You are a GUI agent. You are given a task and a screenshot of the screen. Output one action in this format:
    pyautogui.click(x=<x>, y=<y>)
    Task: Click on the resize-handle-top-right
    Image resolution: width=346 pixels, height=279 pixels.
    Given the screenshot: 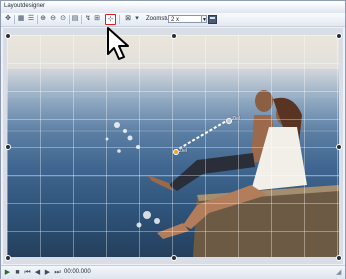 What is the action you would take?
    pyautogui.click(x=339, y=36)
    